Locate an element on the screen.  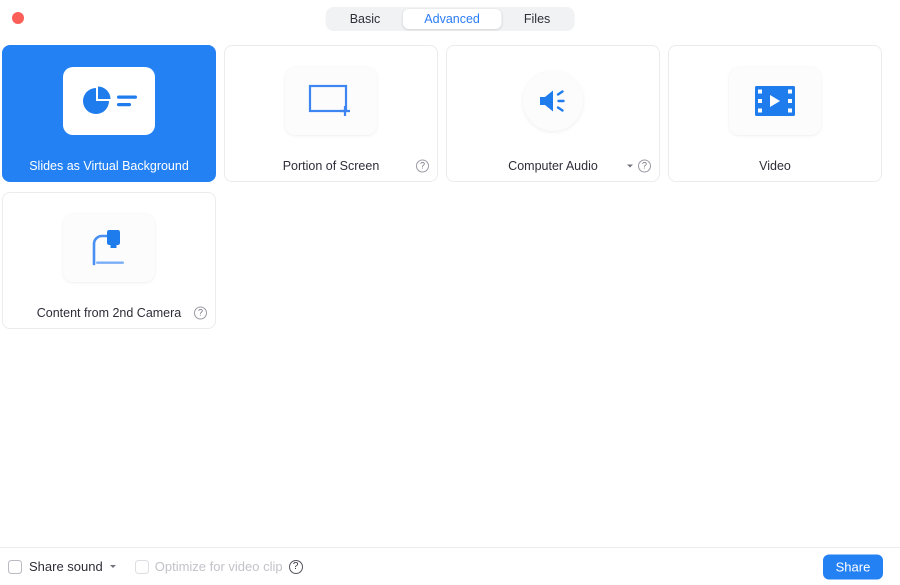
optimize-video-clip-group: Optimize for video clip ? is located at coordinates (218, 566).